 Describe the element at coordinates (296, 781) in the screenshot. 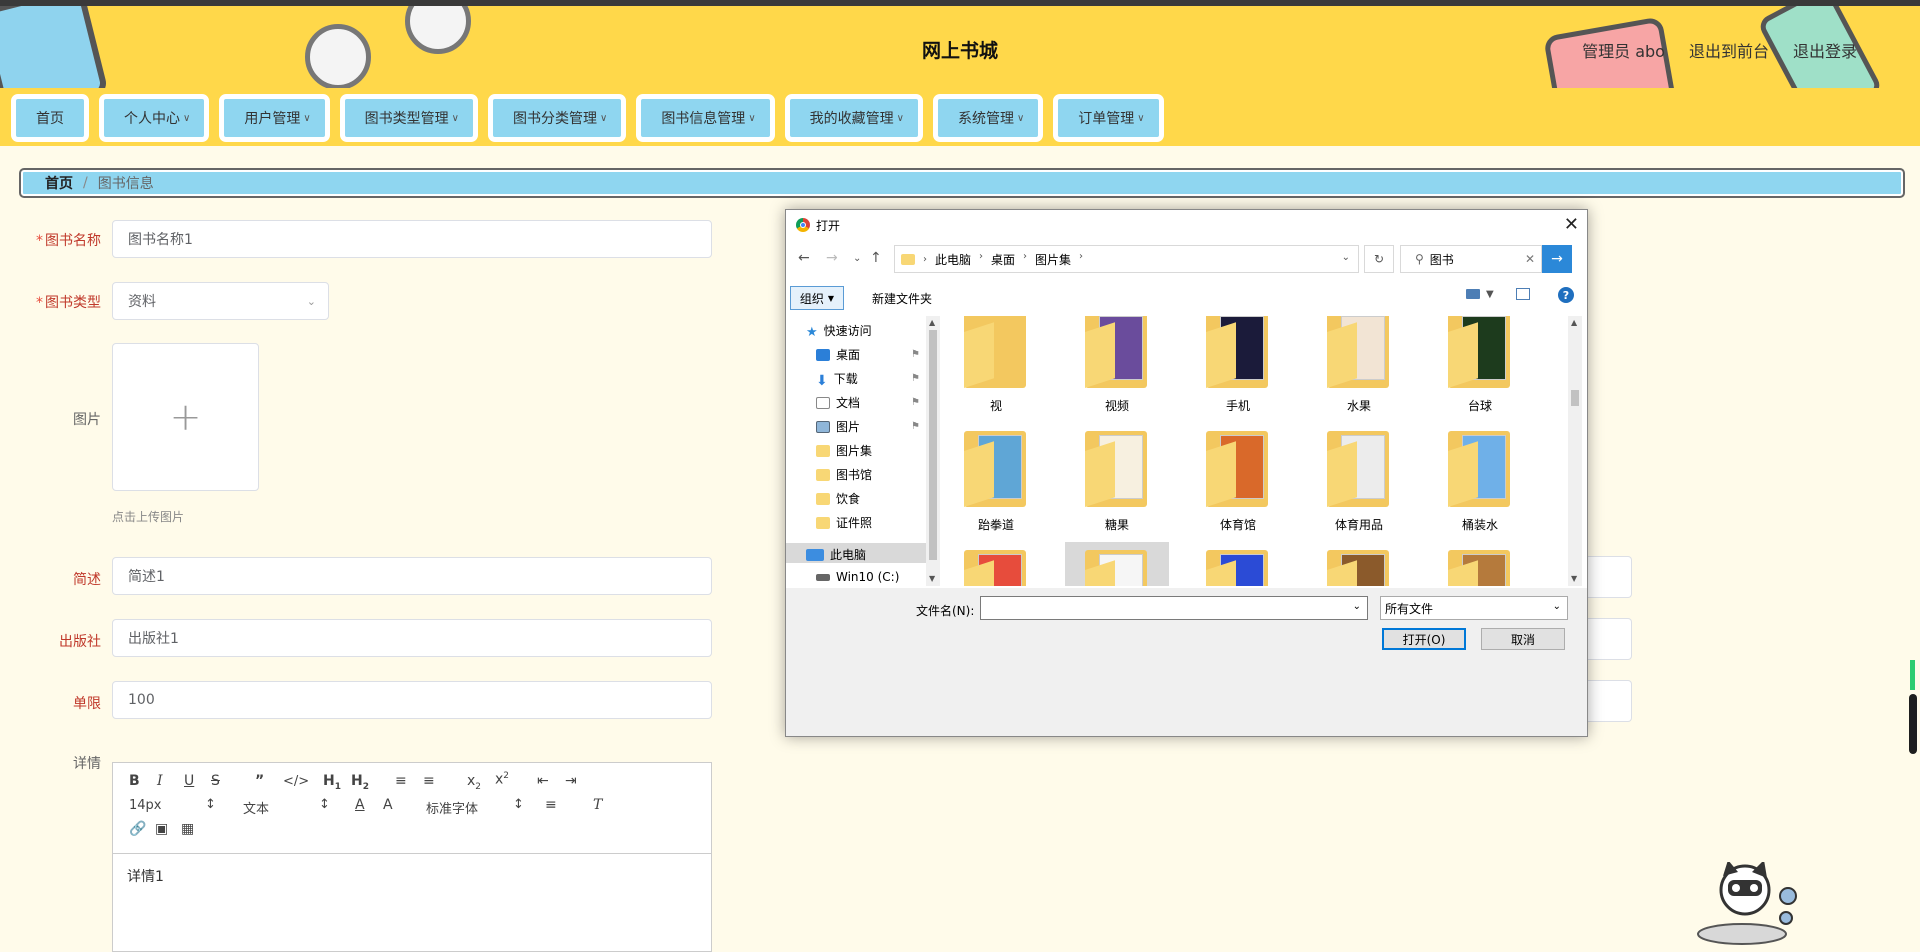

I see `code-icon: </>` at that location.